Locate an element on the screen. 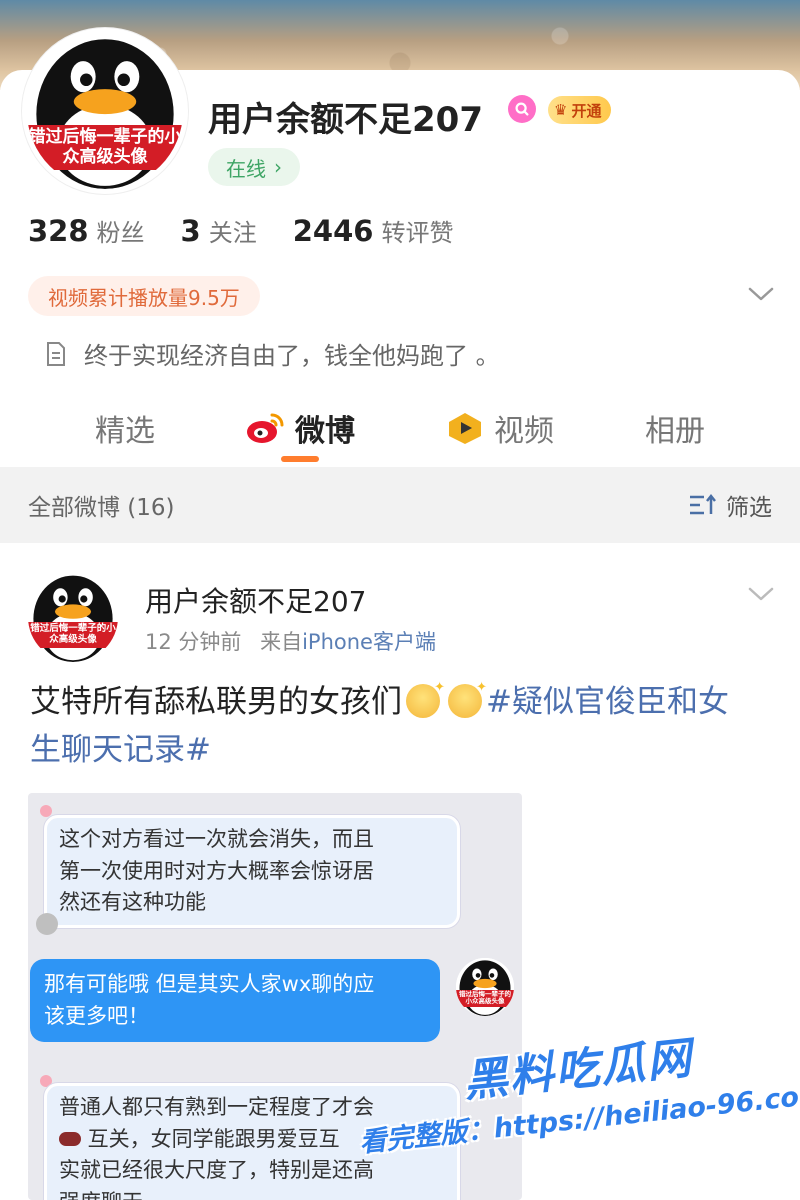 The height and width of the screenshot is (1200, 800). tab-video: 视频 is located at coordinates (500, 428).